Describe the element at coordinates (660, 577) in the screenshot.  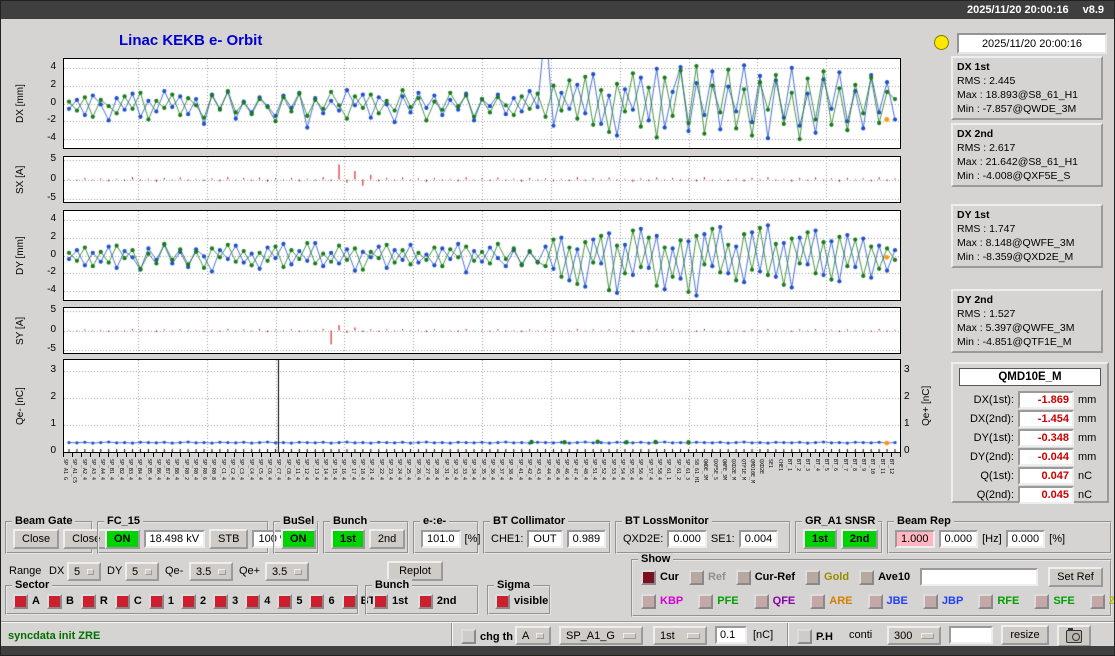
I see `show-cur-toggle: Cur` at that location.